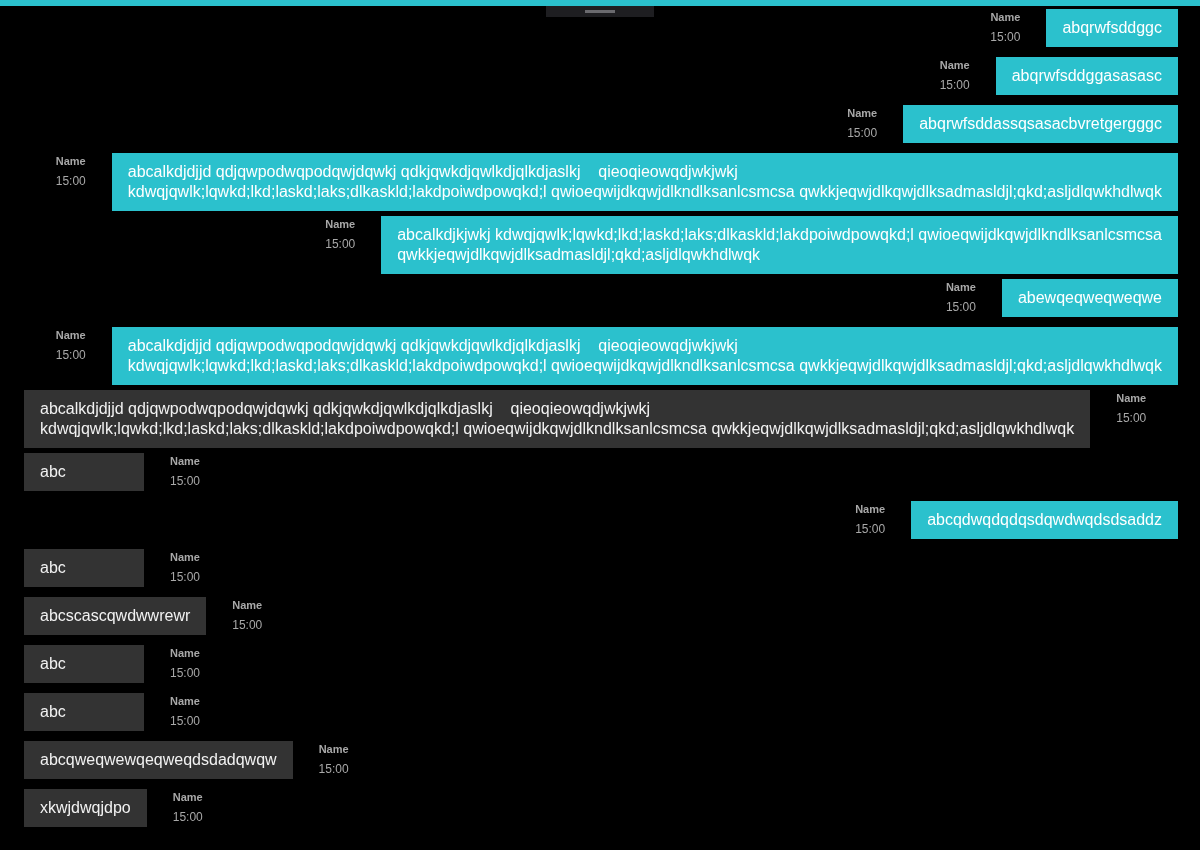 The height and width of the screenshot is (850, 1200). What do you see at coordinates (1112, 28) in the screenshot?
I see `message-bubble: abqrwfsddggc` at bounding box center [1112, 28].